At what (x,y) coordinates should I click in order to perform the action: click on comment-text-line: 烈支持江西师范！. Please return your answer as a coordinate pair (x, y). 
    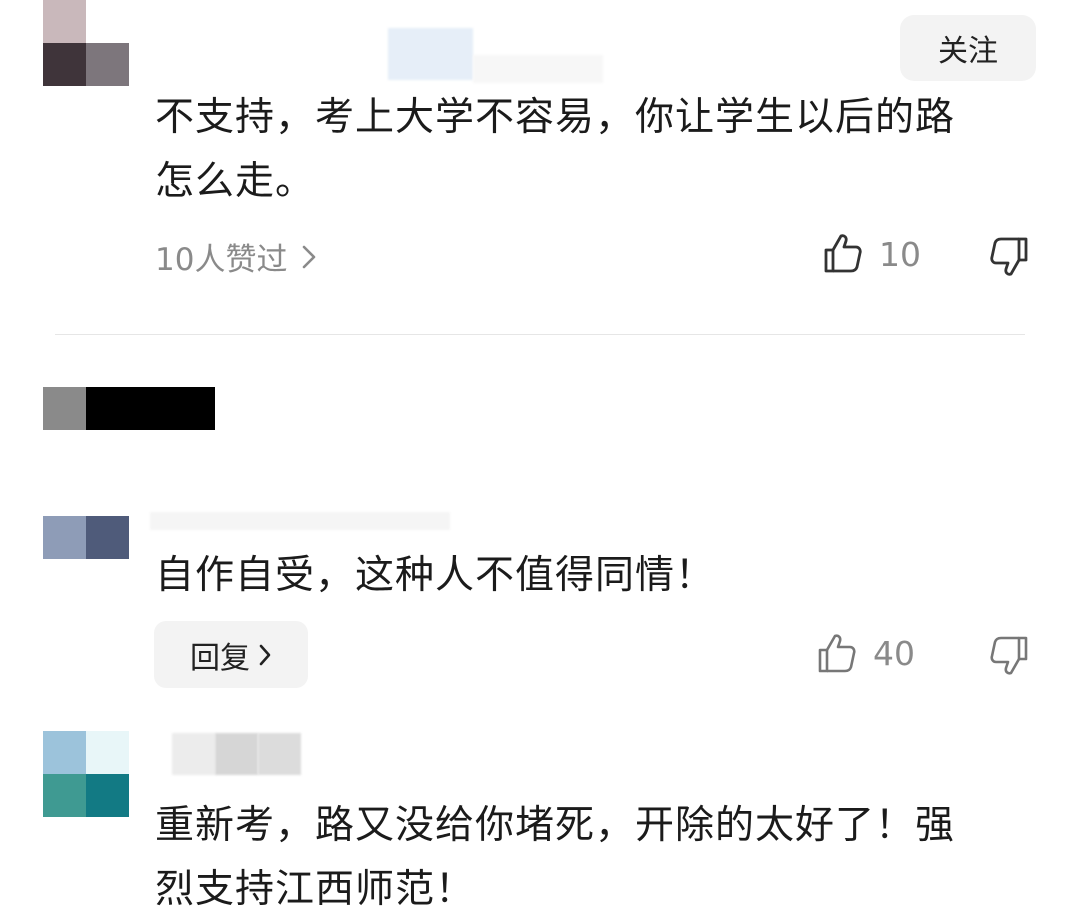
    Looking at the image, I should click on (315, 889).